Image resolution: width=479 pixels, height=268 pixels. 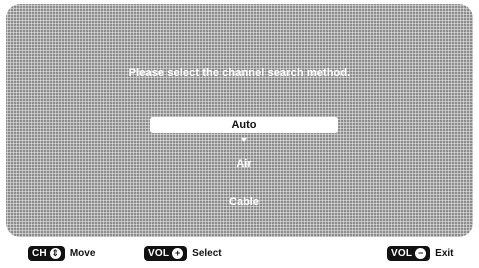 I want to click on plus-icon: +, so click(x=178, y=253).